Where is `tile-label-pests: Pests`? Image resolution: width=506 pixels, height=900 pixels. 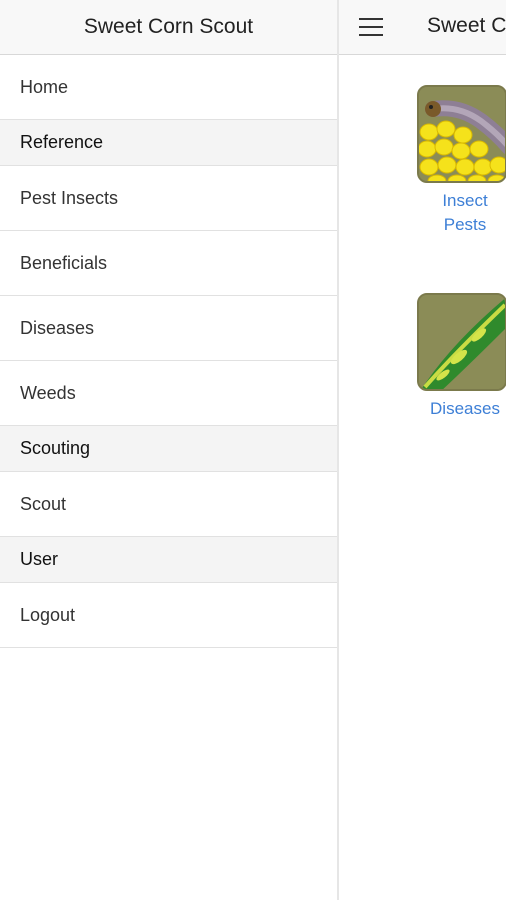
tile-label-pests: Pests is located at coordinates (465, 224).